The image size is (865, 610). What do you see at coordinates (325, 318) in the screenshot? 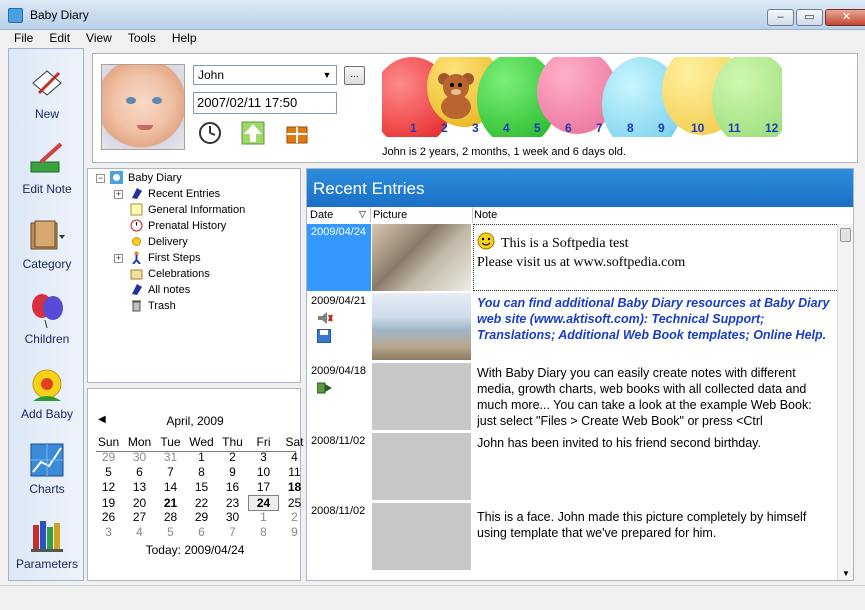
I see `speaker-icon` at bounding box center [325, 318].